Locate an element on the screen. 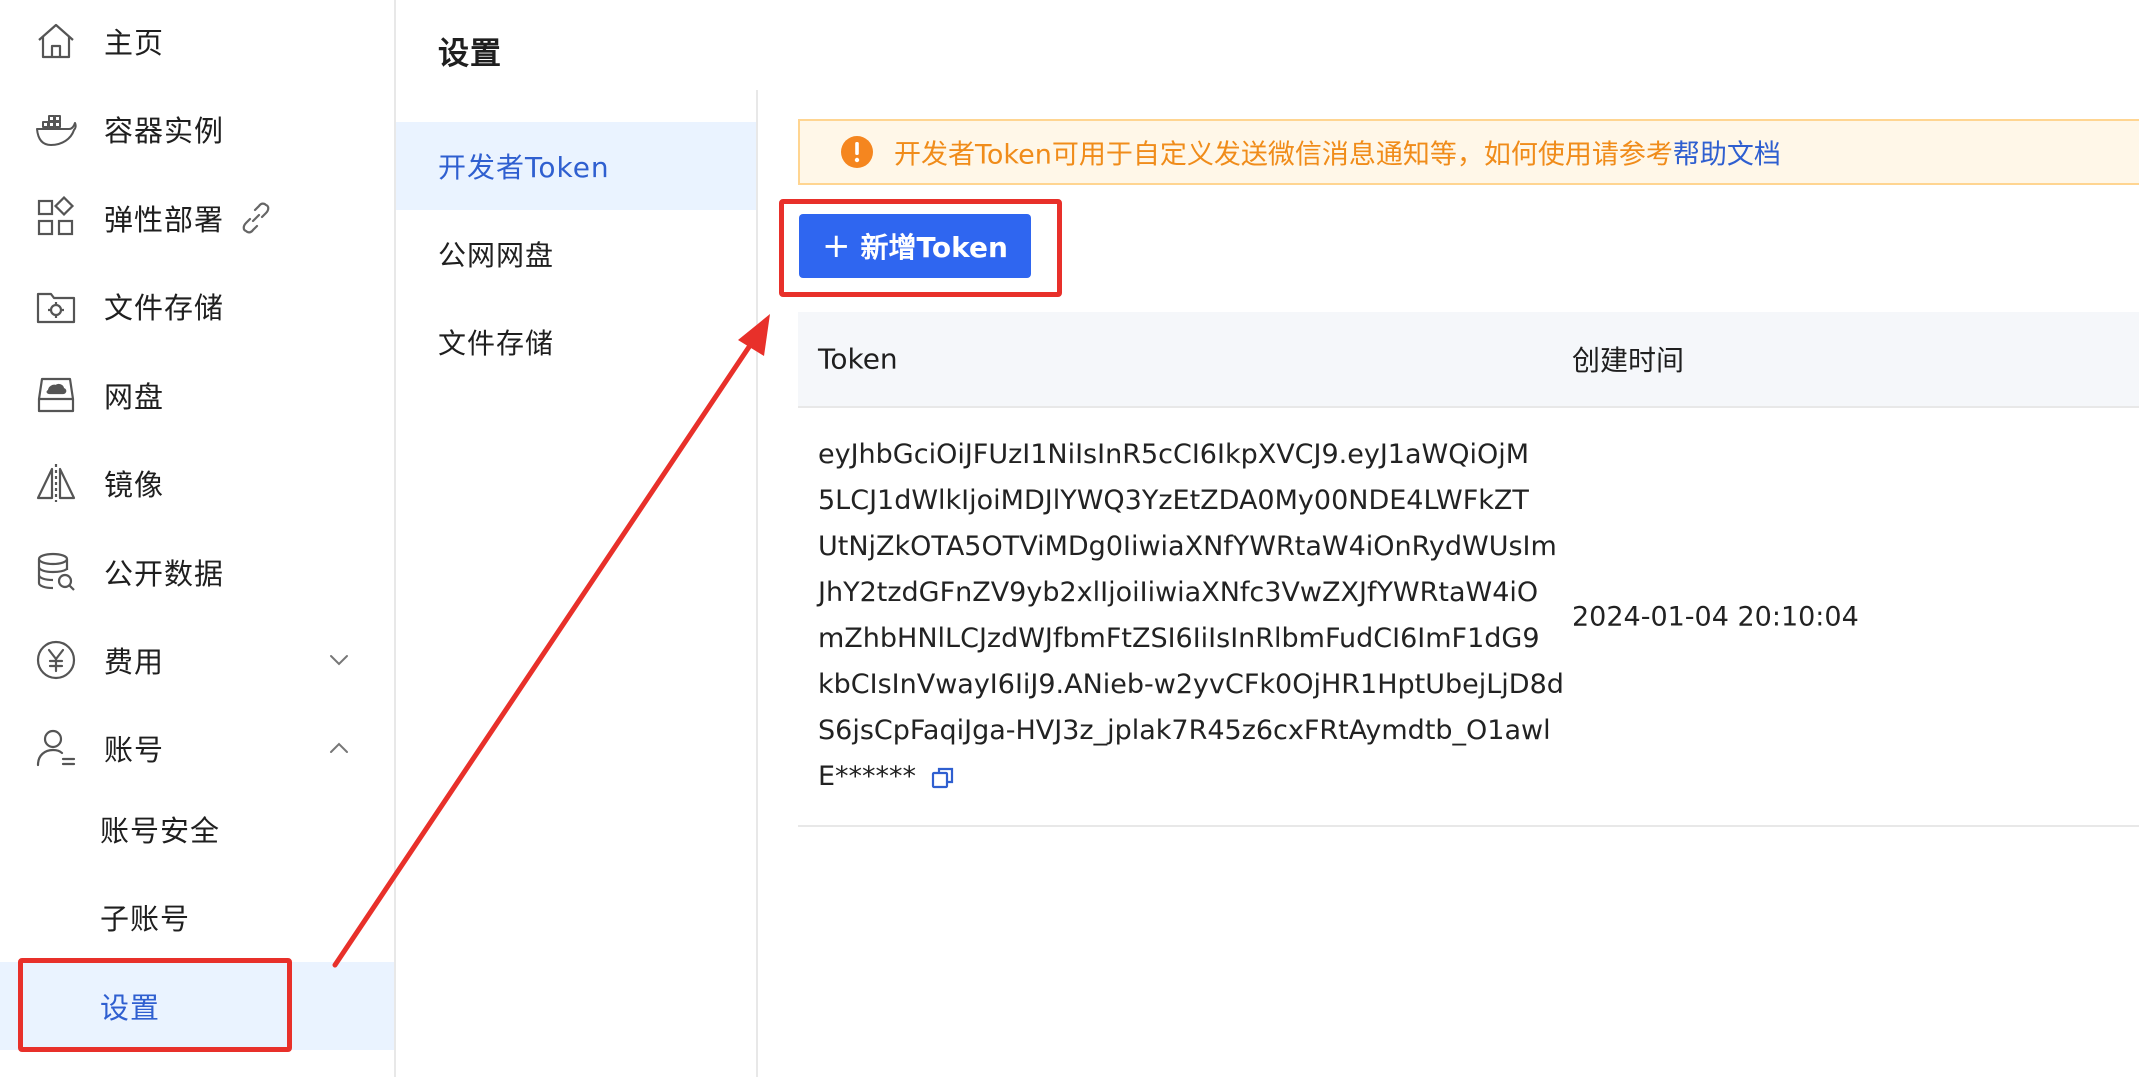 Image resolution: width=2139 pixels, height=1077 pixels. copy-icon is located at coordinates (943, 778).